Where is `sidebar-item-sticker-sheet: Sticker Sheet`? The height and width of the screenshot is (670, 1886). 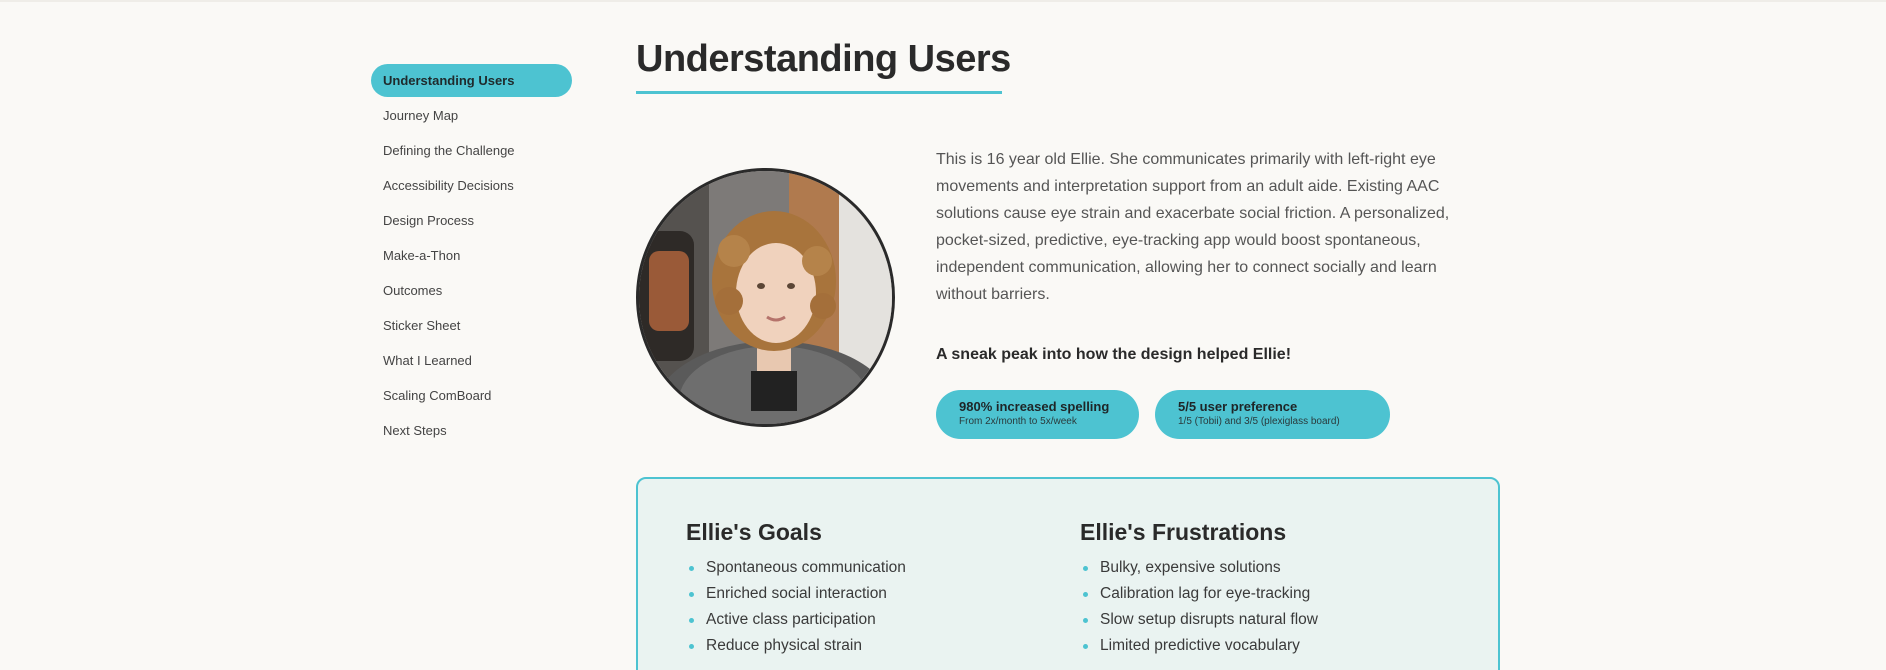
sidebar-item-sticker-sheet: Sticker Sheet is located at coordinates (471, 325).